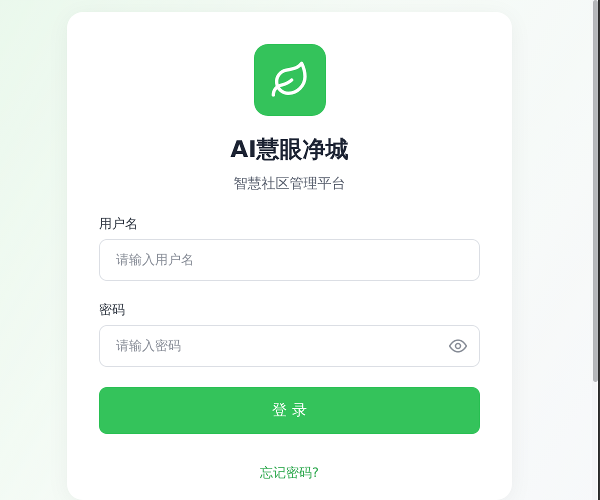 Image resolution: width=600 pixels, height=500 pixels. Describe the element at coordinates (289, 346) in the screenshot. I see `password-field: 请输入密码` at that location.